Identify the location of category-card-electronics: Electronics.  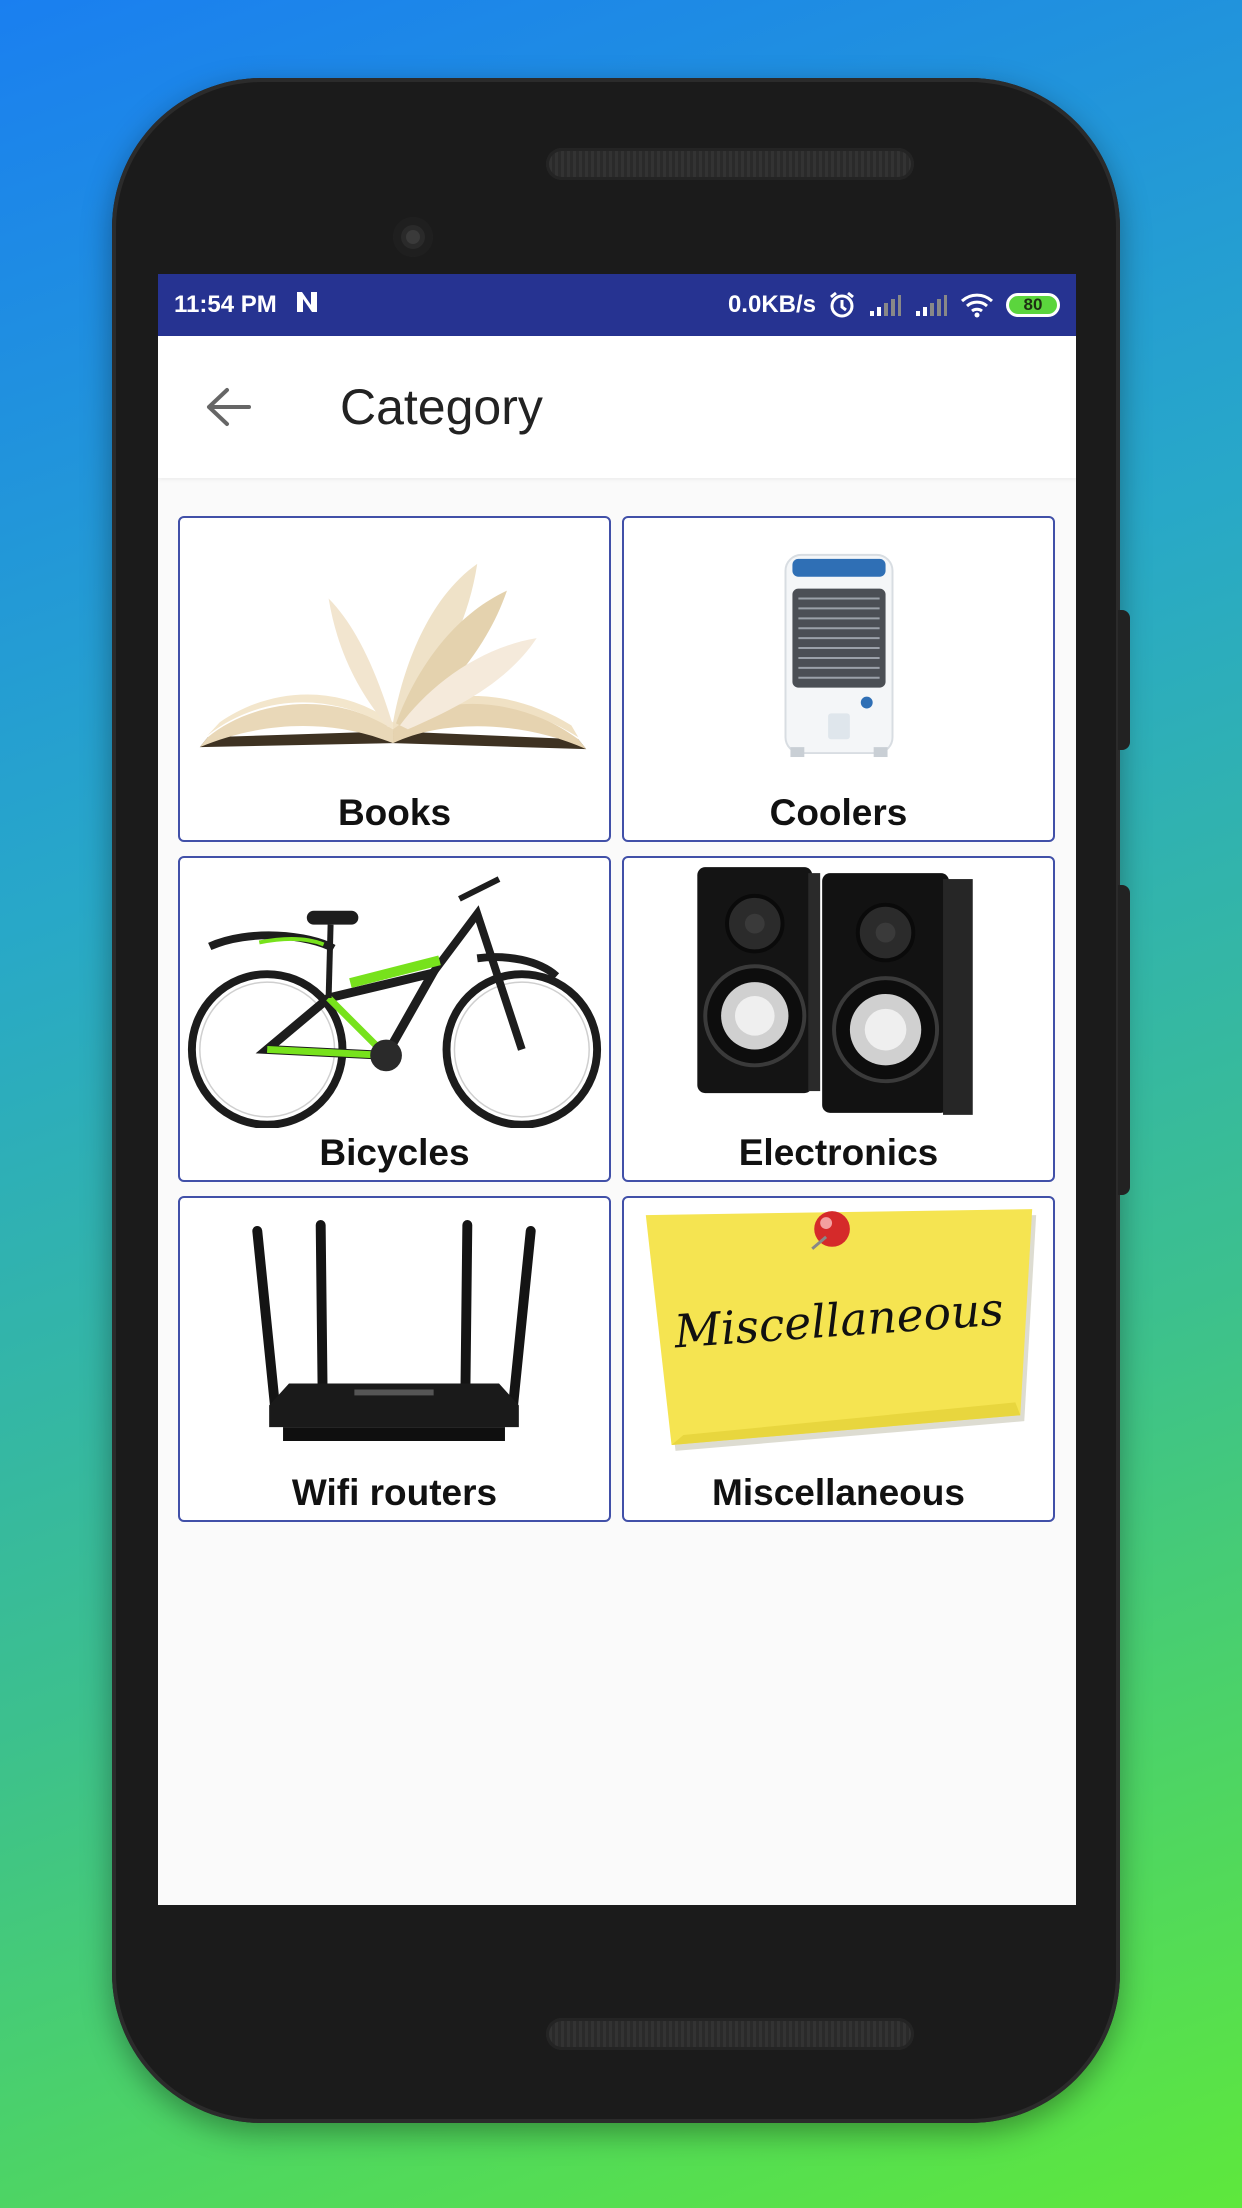
(838, 1019).